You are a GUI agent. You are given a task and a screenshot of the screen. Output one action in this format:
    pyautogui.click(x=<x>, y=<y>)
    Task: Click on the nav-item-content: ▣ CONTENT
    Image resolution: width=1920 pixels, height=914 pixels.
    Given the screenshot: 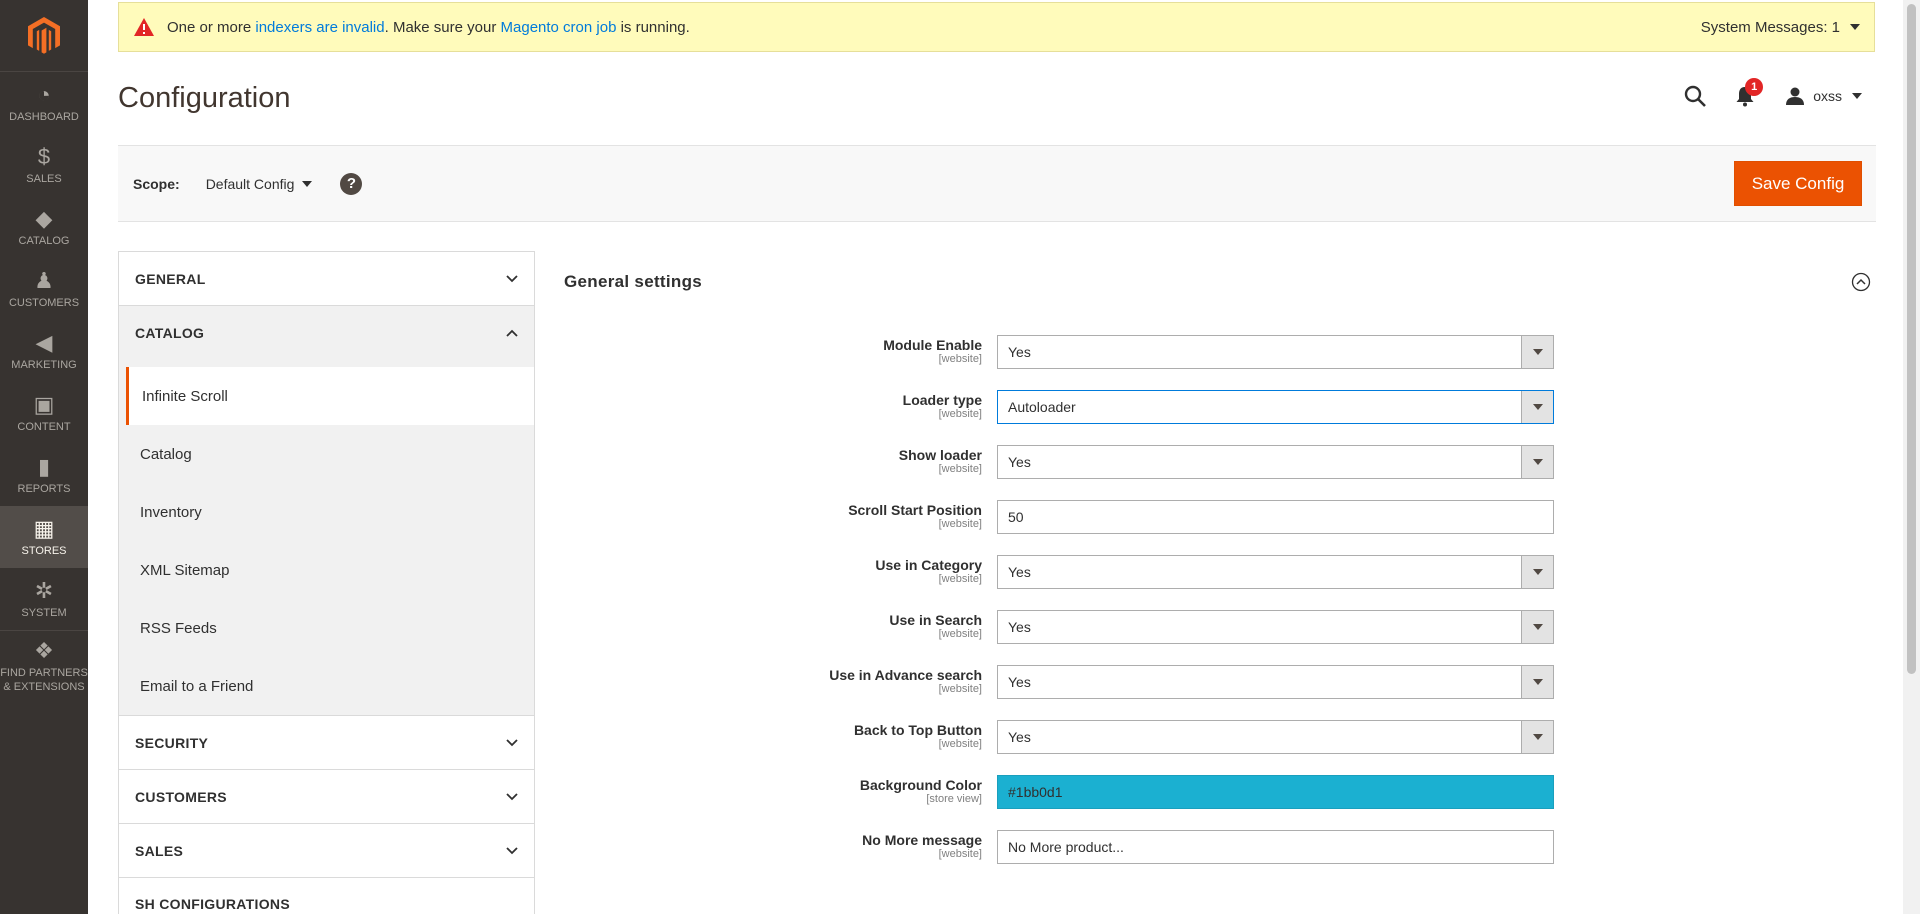 What is the action you would take?
    pyautogui.click(x=44, y=413)
    